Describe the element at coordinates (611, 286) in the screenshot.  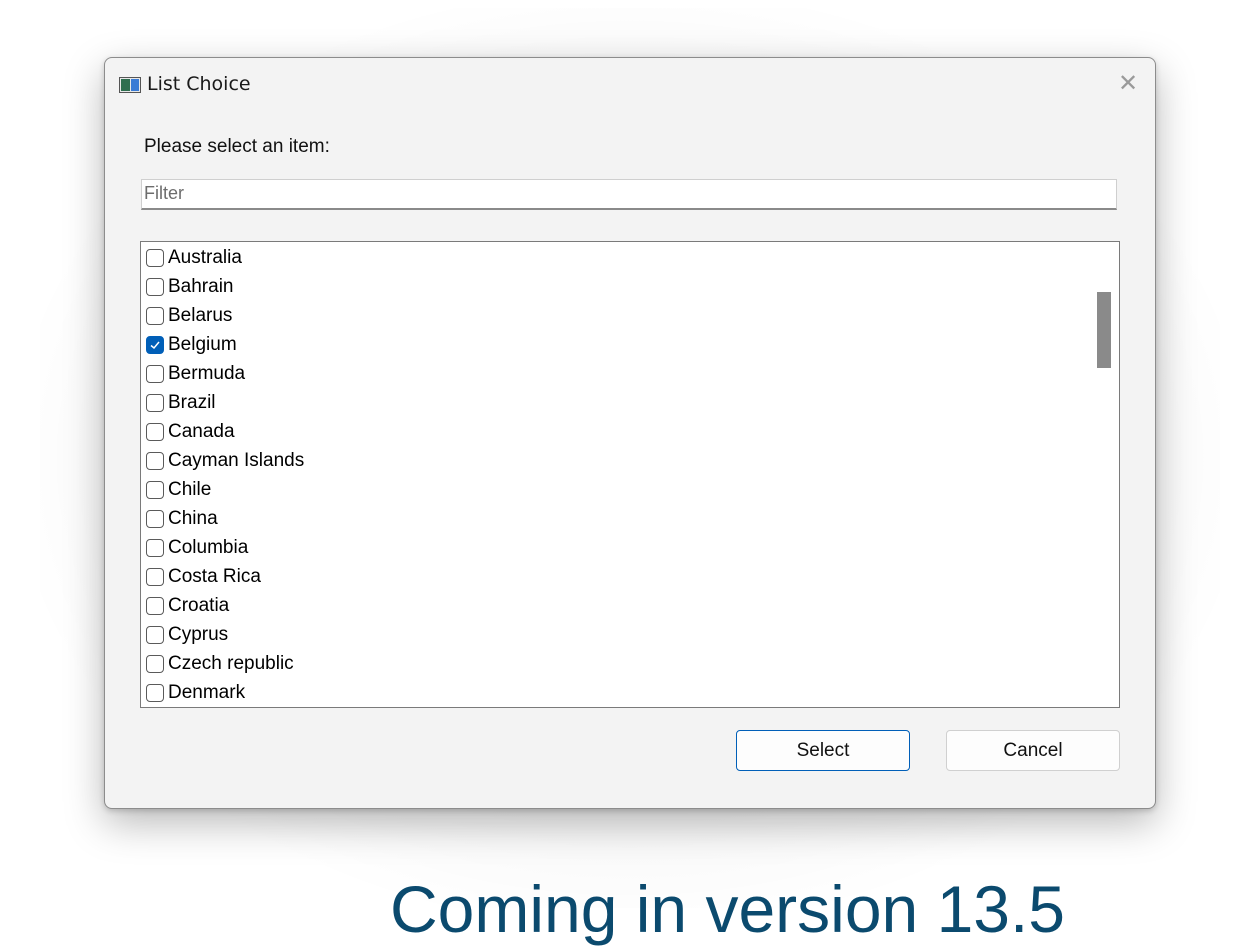
I see `list-item: Bahrain` at that location.